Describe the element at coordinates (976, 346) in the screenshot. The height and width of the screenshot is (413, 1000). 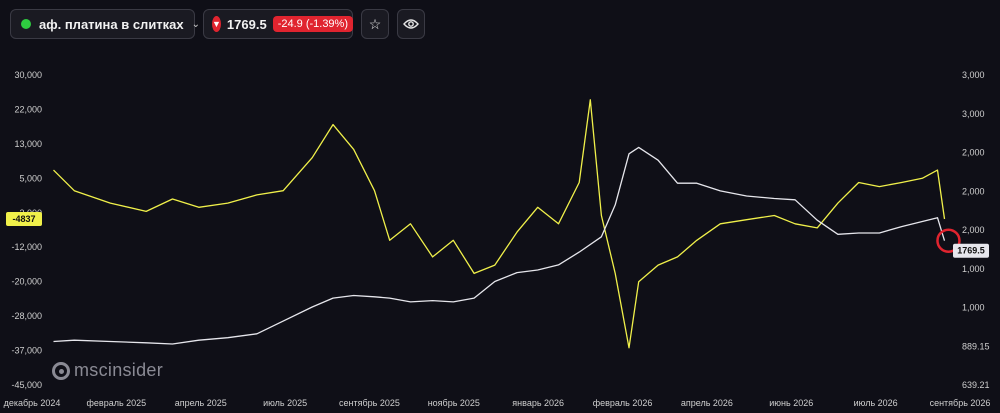
I see `right-tick-label: 889.15` at that location.